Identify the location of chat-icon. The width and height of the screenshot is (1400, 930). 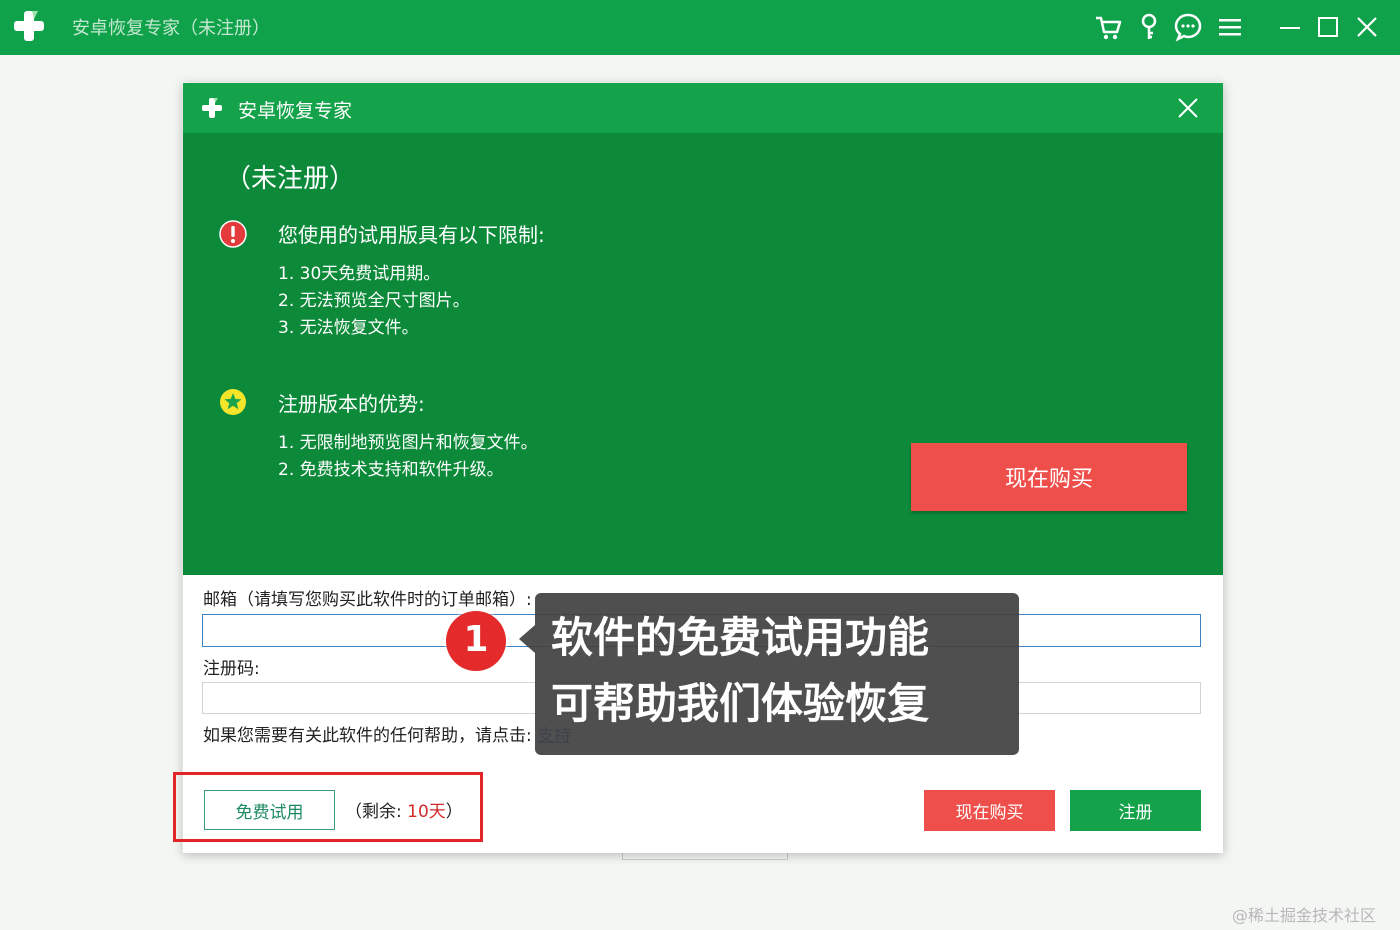
(1188, 27).